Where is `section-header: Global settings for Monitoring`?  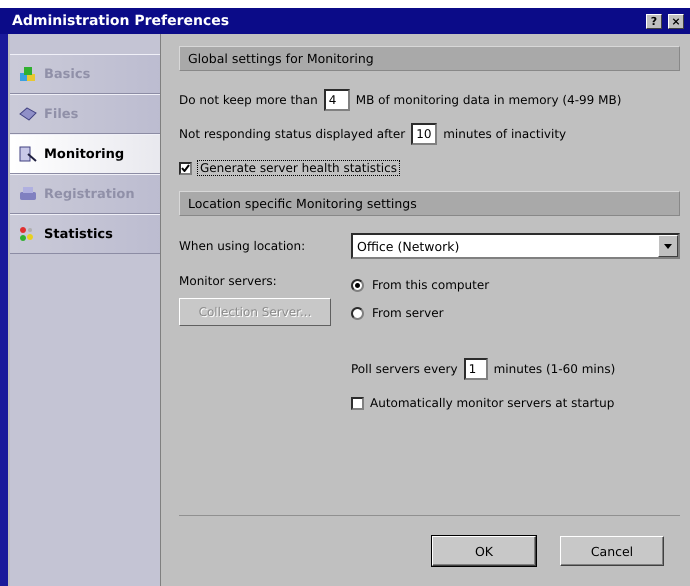 section-header: Global settings for Monitoring is located at coordinates (429, 58).